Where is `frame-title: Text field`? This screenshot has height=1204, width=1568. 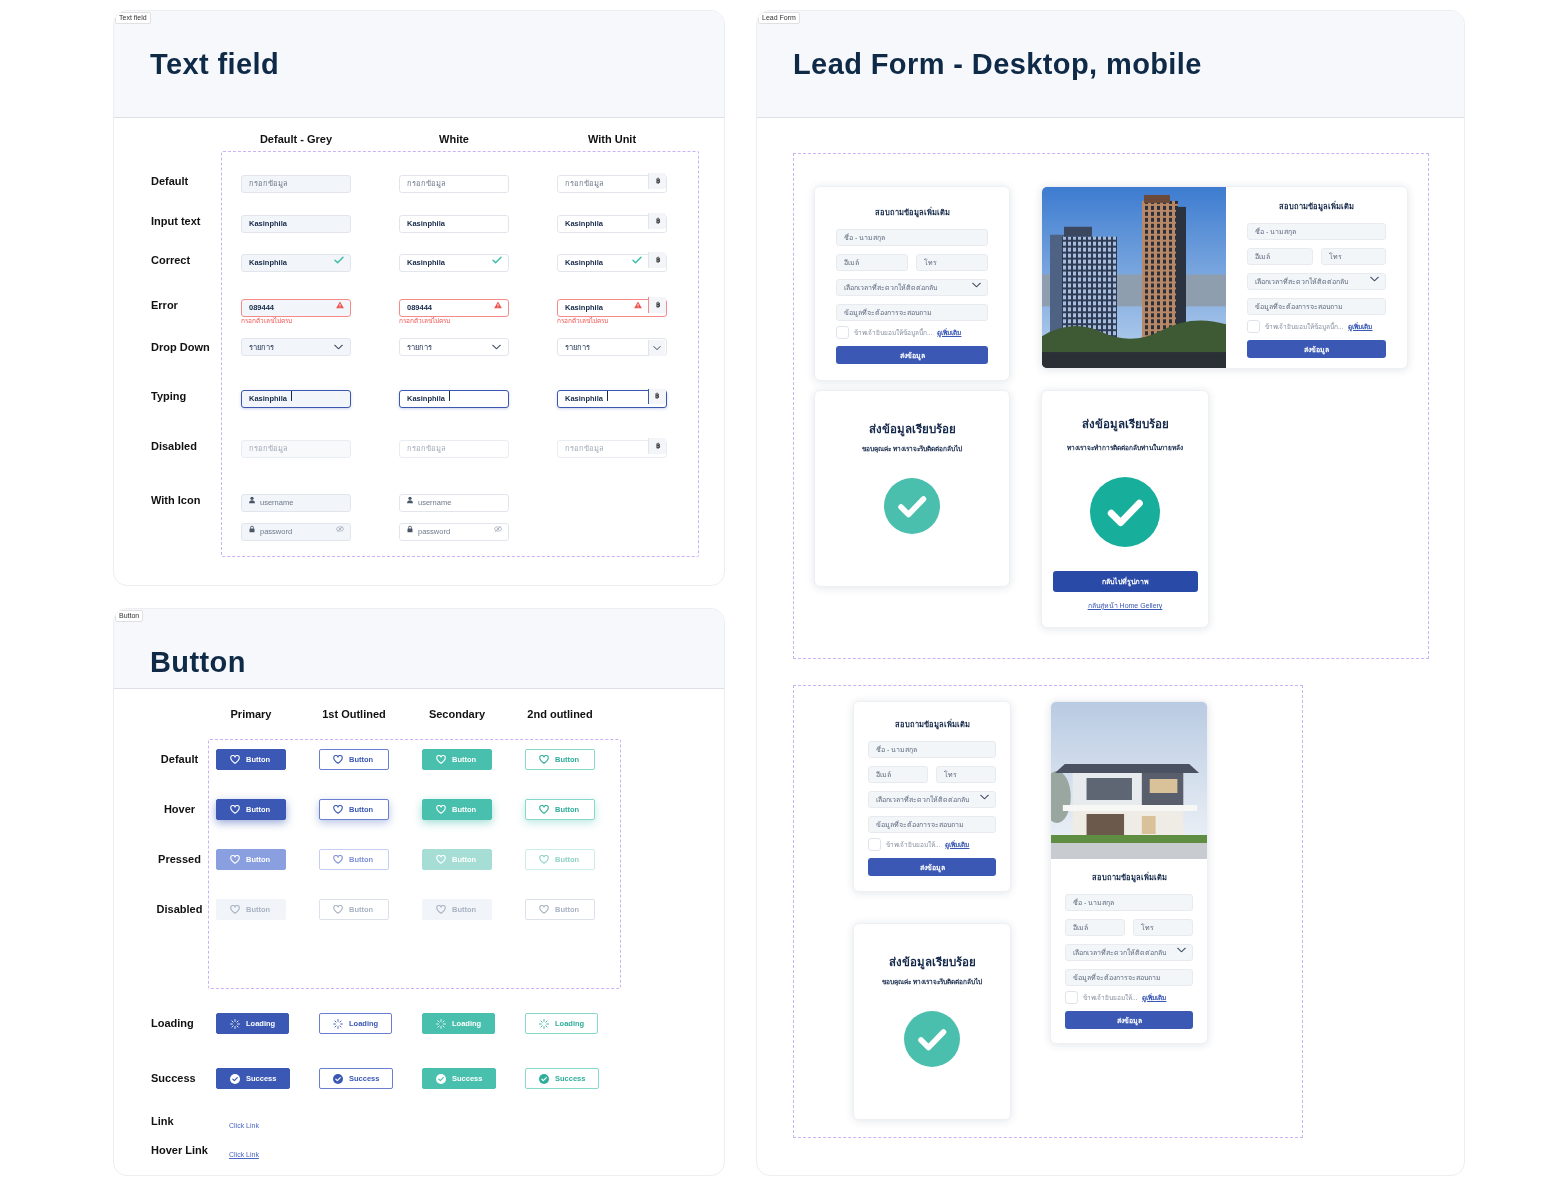
frame-title: Text field is located at coordinates (215, 64).